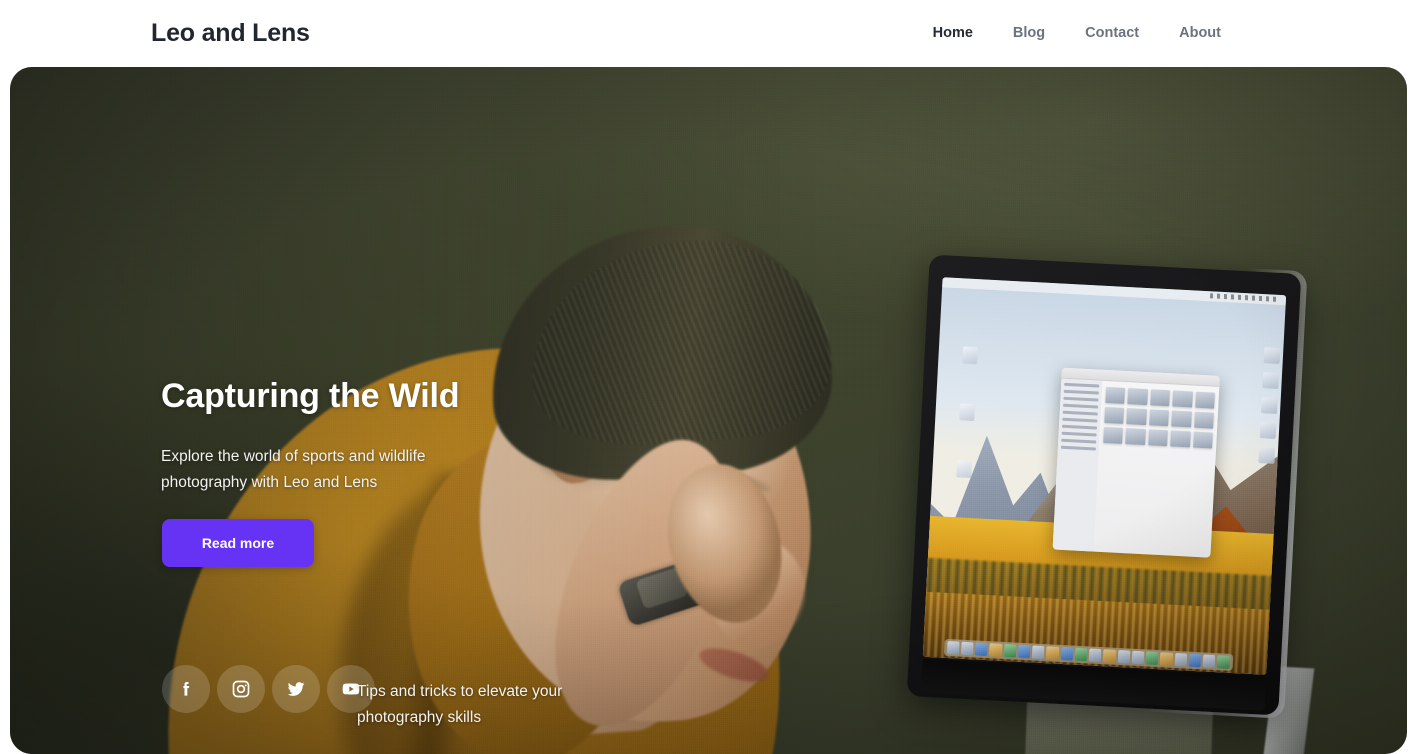 Image resolution: width=1417 pixels, height=754 pixels. I want to click on facebook-link, so click(186, 689).